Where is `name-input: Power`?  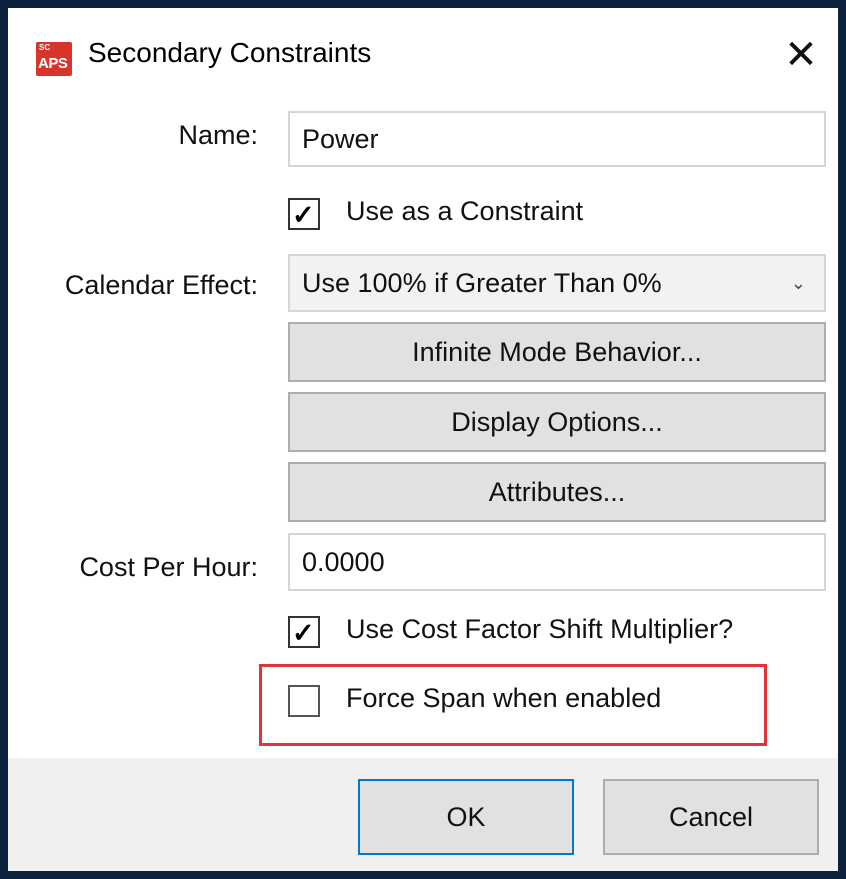
name-input: Power is located at coordinates (557, 139).